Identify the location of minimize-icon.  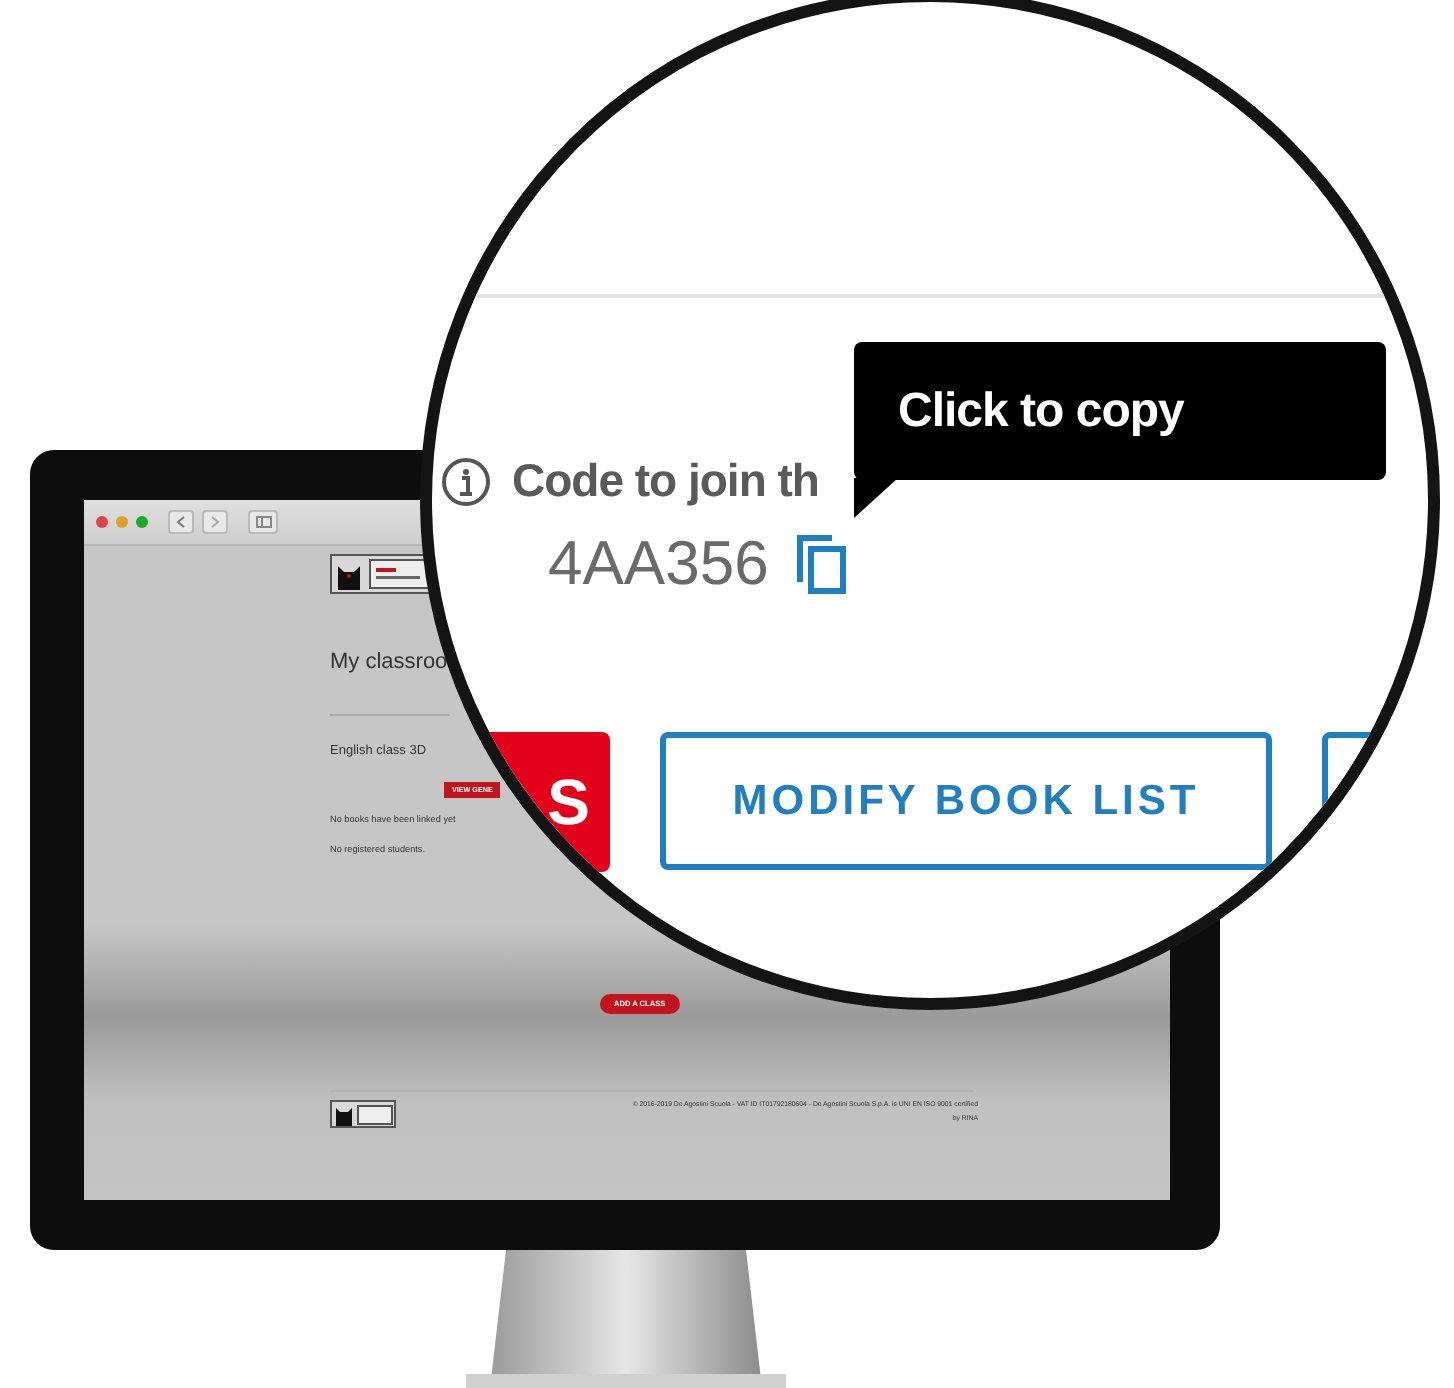
(122, 522).